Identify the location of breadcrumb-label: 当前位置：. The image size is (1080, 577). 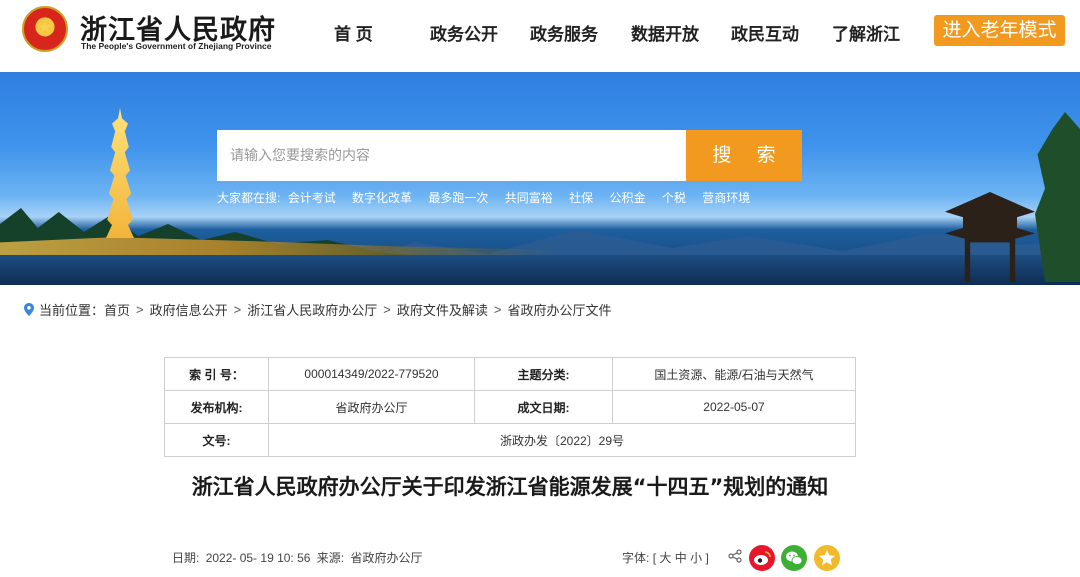
(72, 310).